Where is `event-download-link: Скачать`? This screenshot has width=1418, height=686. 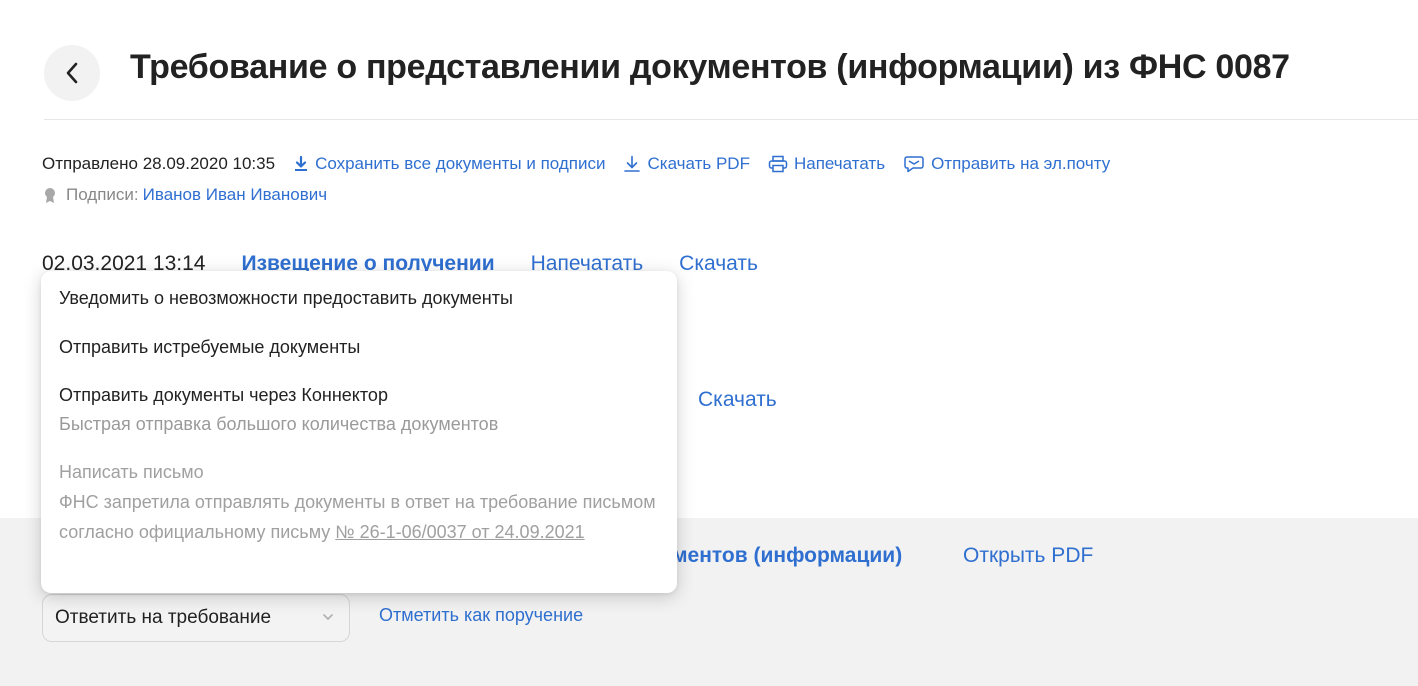 event-download-link: Скачать is located at coordinates (718, 264).